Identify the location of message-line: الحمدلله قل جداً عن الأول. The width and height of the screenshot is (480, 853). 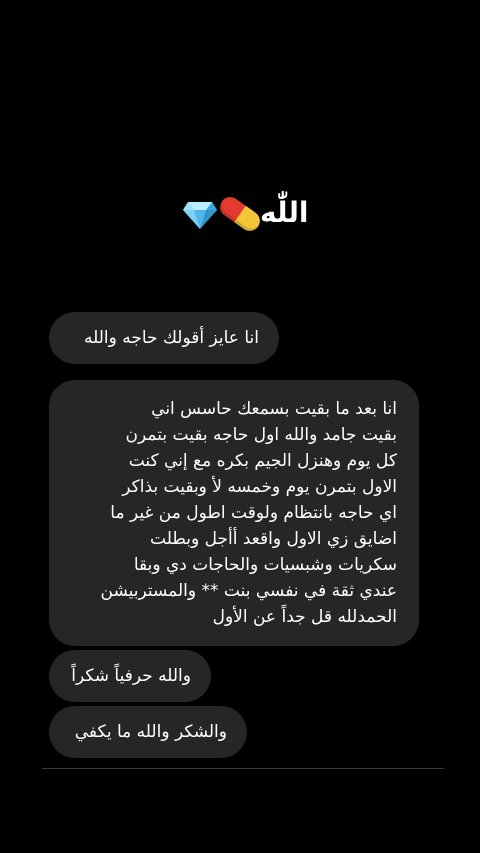
(304, 617).